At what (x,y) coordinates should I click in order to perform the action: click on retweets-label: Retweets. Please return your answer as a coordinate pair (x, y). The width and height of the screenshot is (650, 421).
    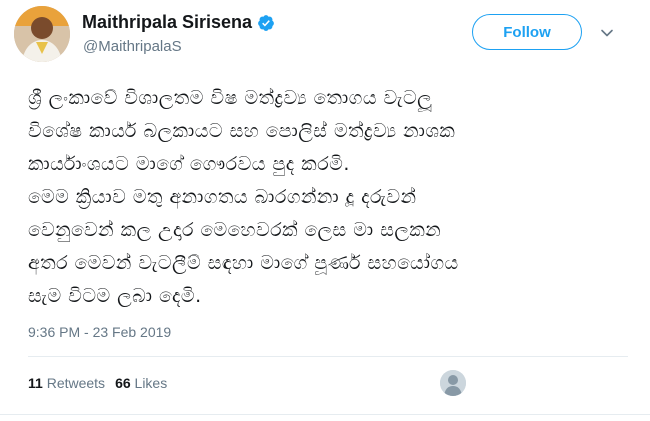
    Looking at the image, I should click on (76, 383).